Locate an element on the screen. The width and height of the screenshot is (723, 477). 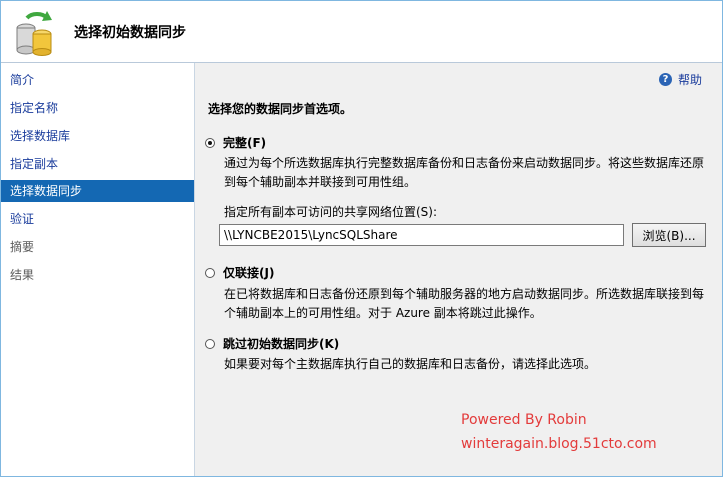
sidebar-item-specify-name: 指定名称 is located at coordinates (97, 108).